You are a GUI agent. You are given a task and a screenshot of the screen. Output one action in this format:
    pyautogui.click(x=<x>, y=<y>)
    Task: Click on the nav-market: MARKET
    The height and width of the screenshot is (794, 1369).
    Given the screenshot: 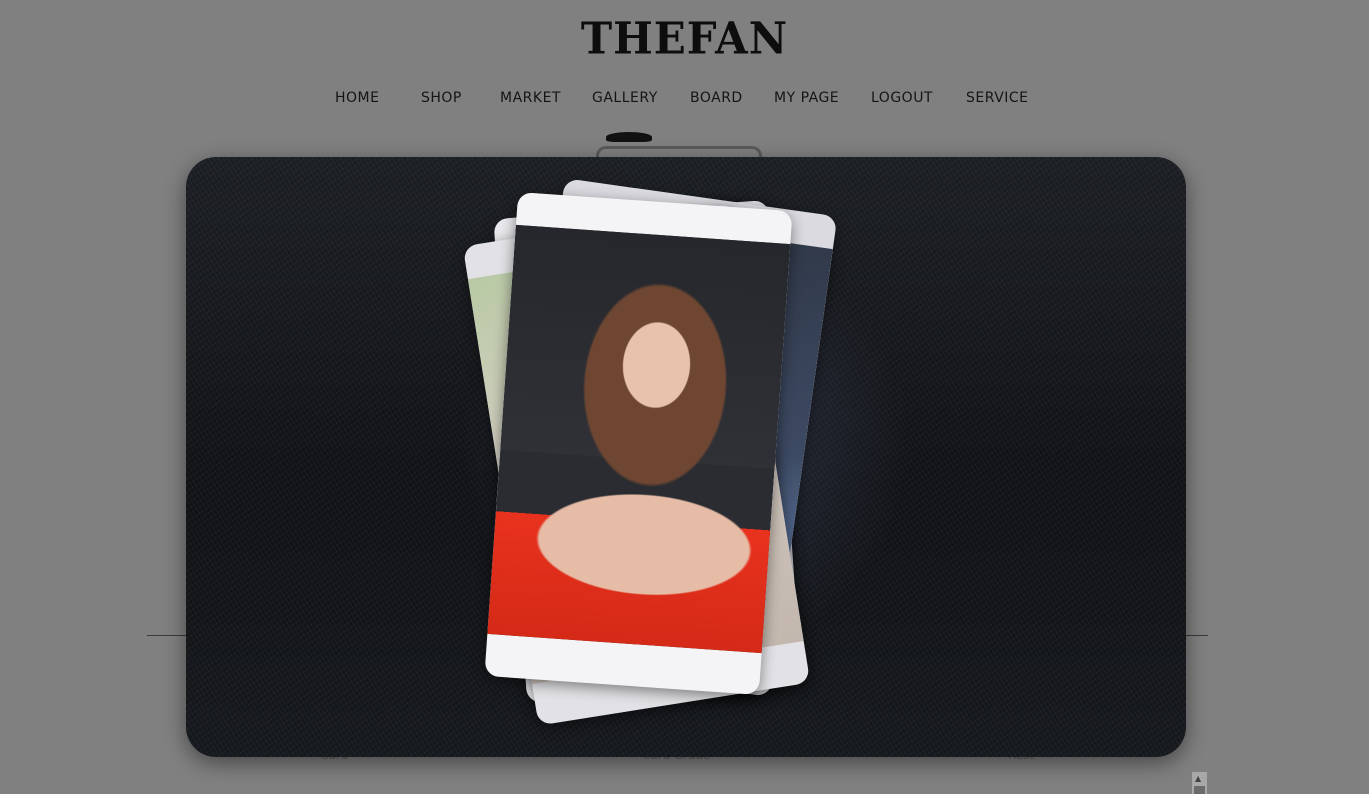 What is the action you would take?
    pyautogui.click(x=530, y=98)
    